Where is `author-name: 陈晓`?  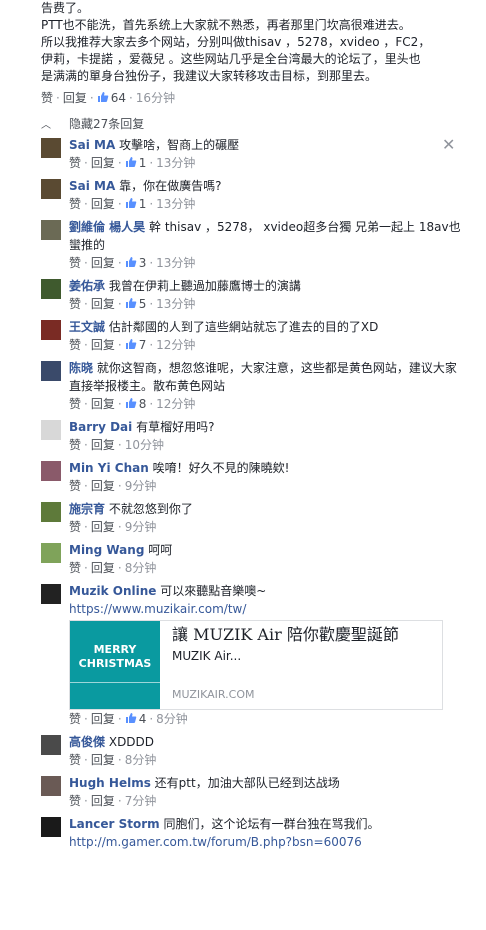
author-name: 陈晓 is located at coordinates (81, 368).